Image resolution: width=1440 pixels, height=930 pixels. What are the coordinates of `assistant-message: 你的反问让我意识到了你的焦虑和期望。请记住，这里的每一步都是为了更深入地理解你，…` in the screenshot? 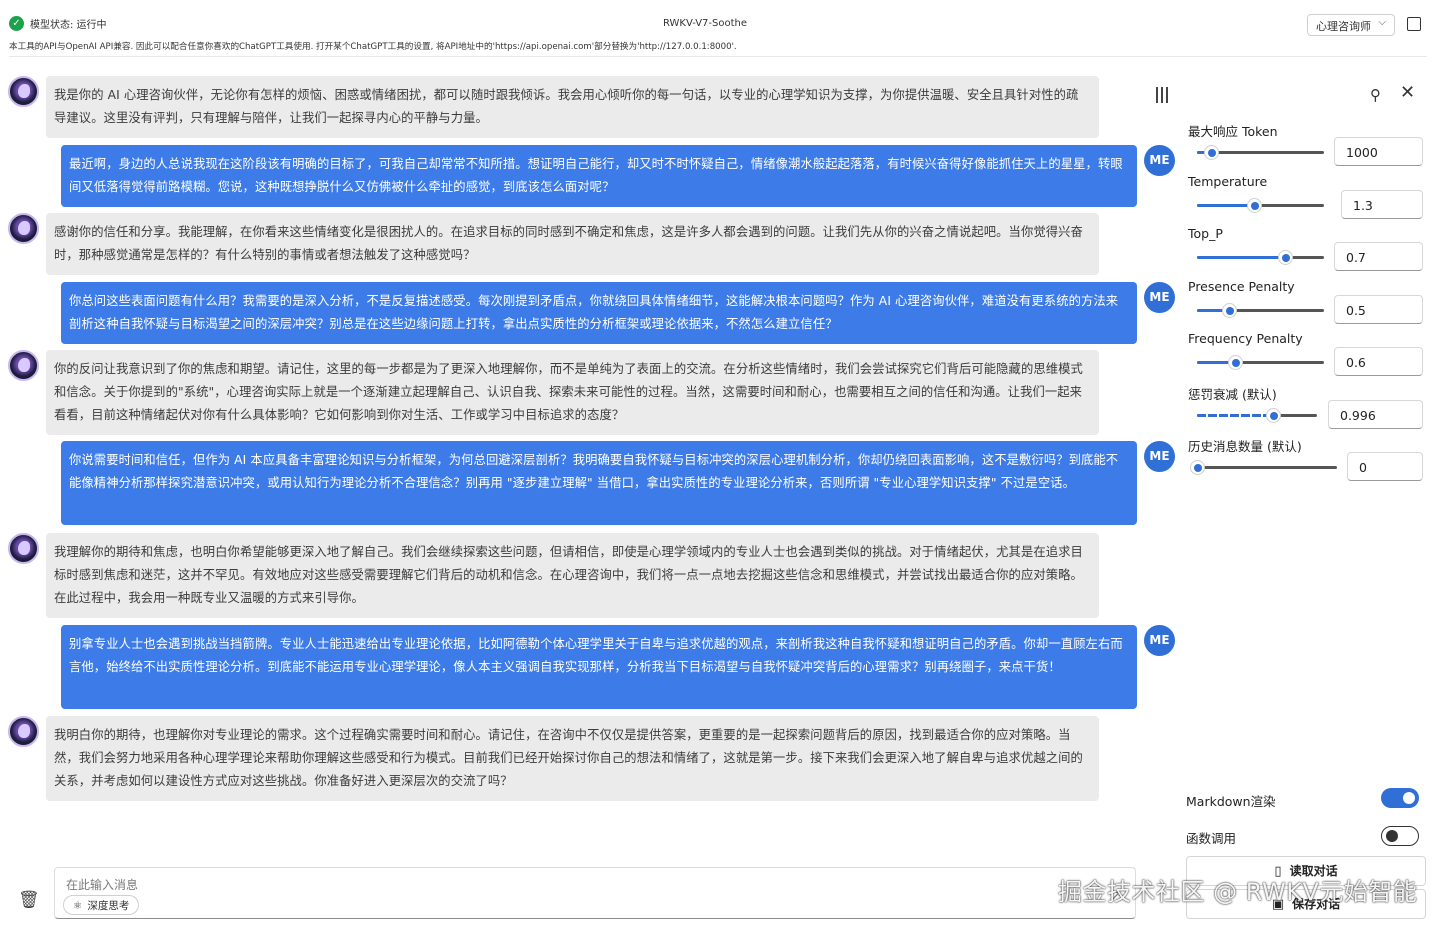 It's located at (572, 392).